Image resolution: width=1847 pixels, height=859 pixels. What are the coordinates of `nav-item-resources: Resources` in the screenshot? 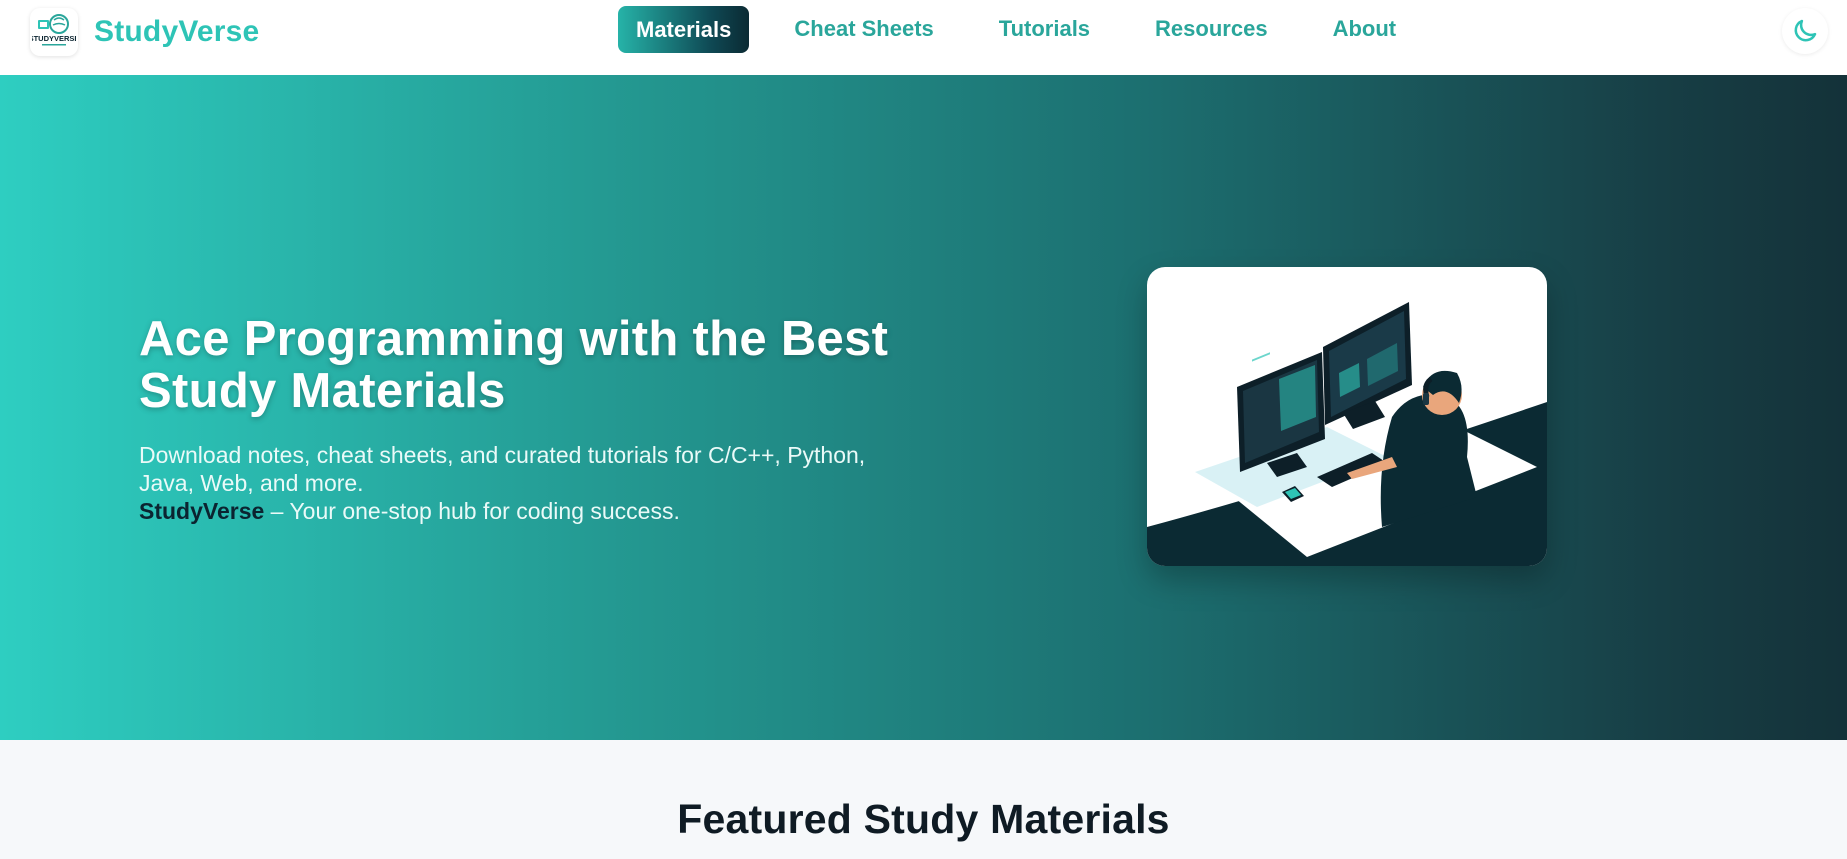 It's located at (1211, 29).